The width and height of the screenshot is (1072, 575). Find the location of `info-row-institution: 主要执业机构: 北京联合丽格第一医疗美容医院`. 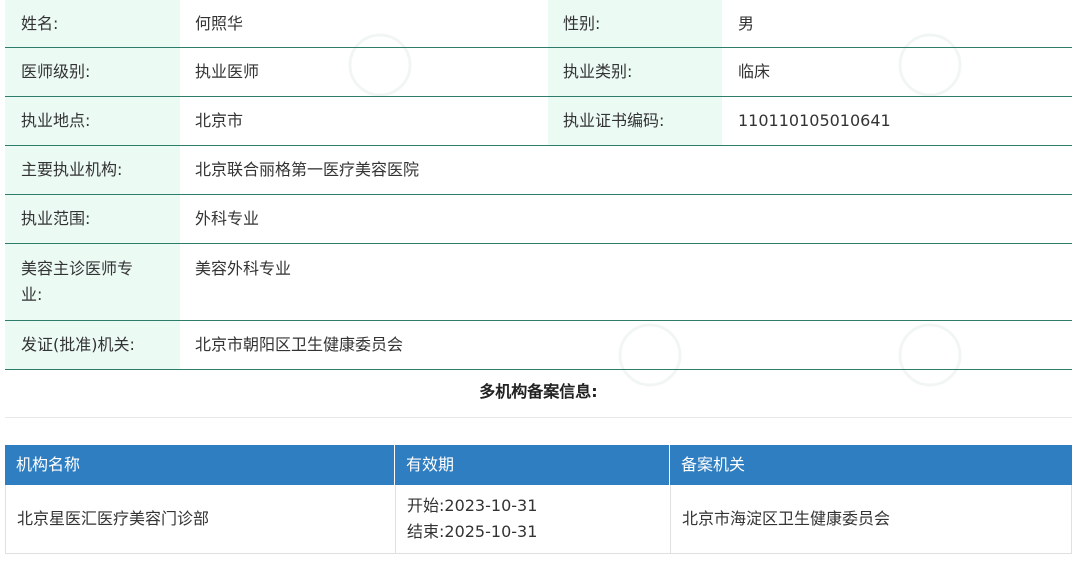

info-row-institution: 主要执业机构: 北京联合丽格第一医疗美容医院 is located at coordinates (538, 170).